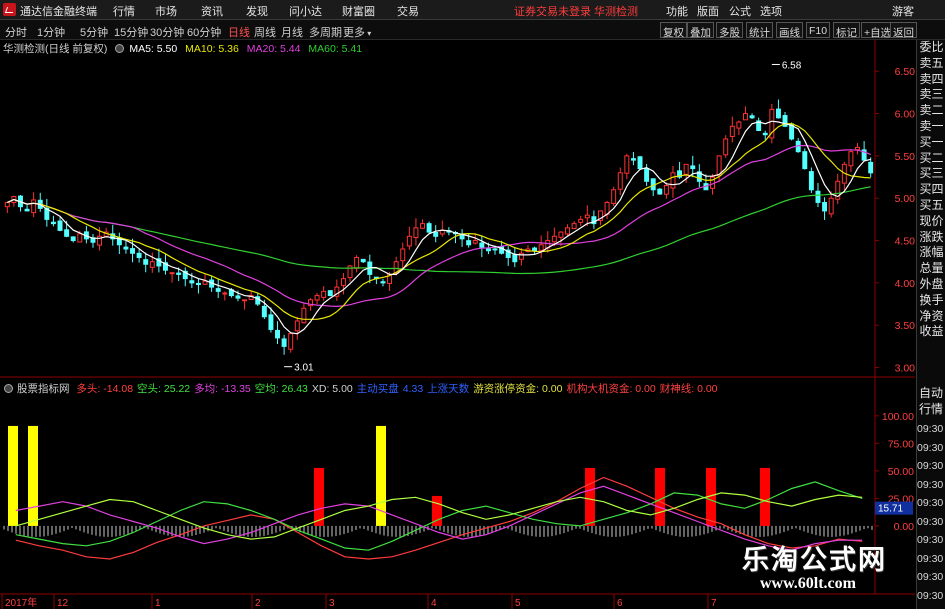 The image size is (945, 609). Describe the element at coordinates (930, 521) in the screenshot. I see `time-label-5: 09:30` at that location.